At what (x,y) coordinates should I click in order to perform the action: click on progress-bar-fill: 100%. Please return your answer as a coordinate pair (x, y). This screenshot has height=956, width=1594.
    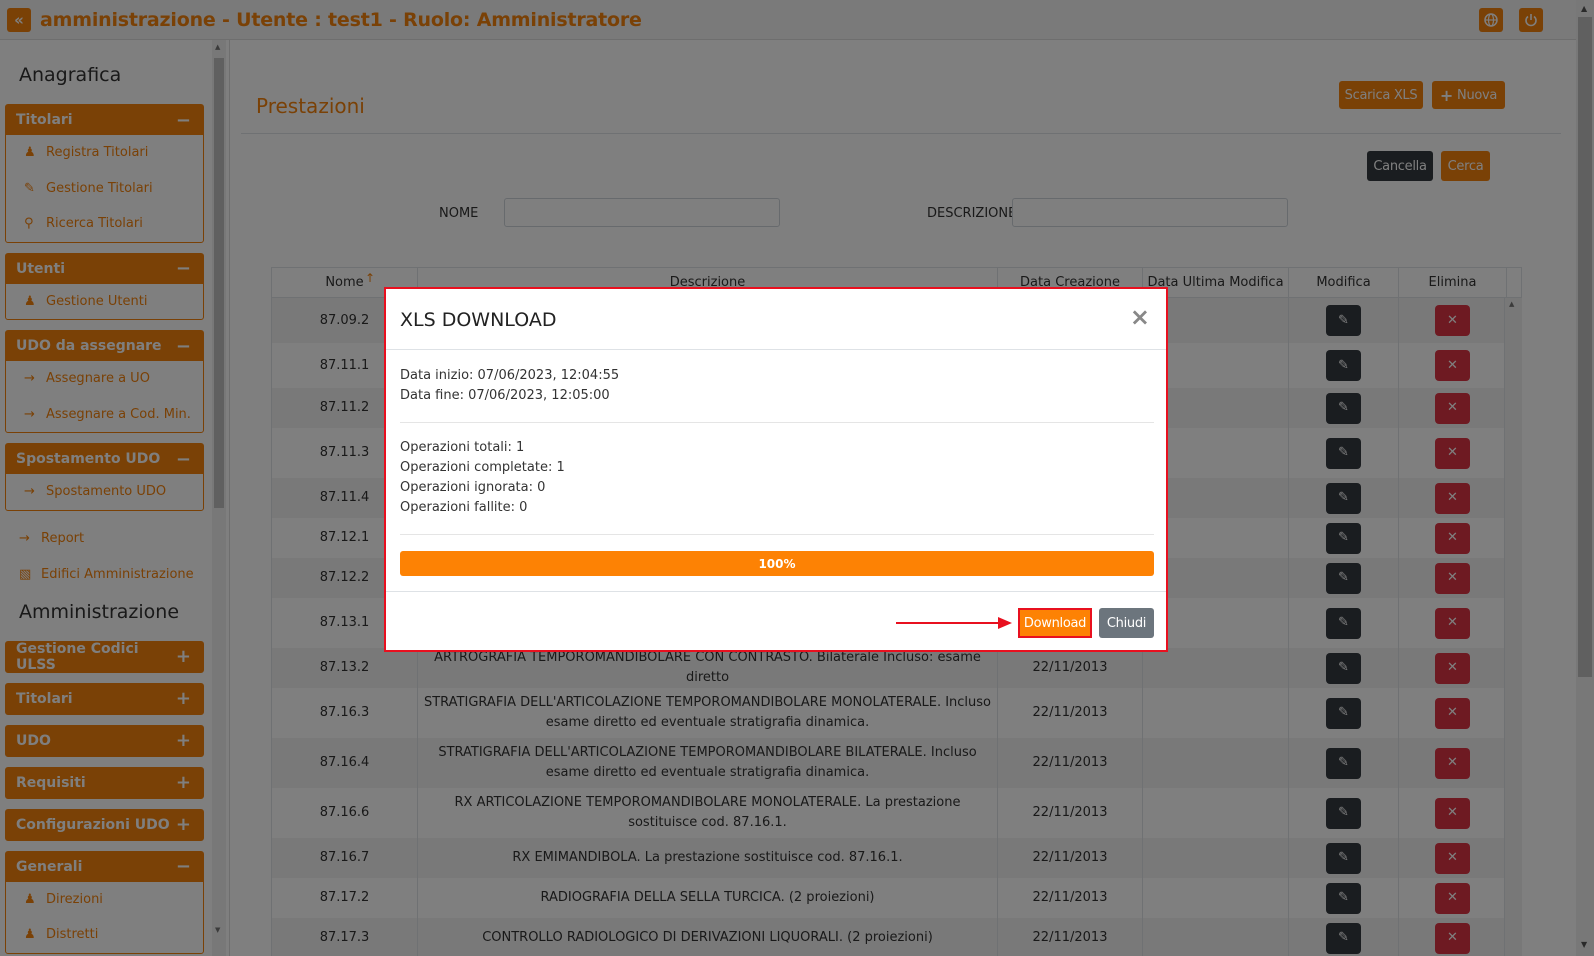
    Looking at the image, I should click on (777, 563).